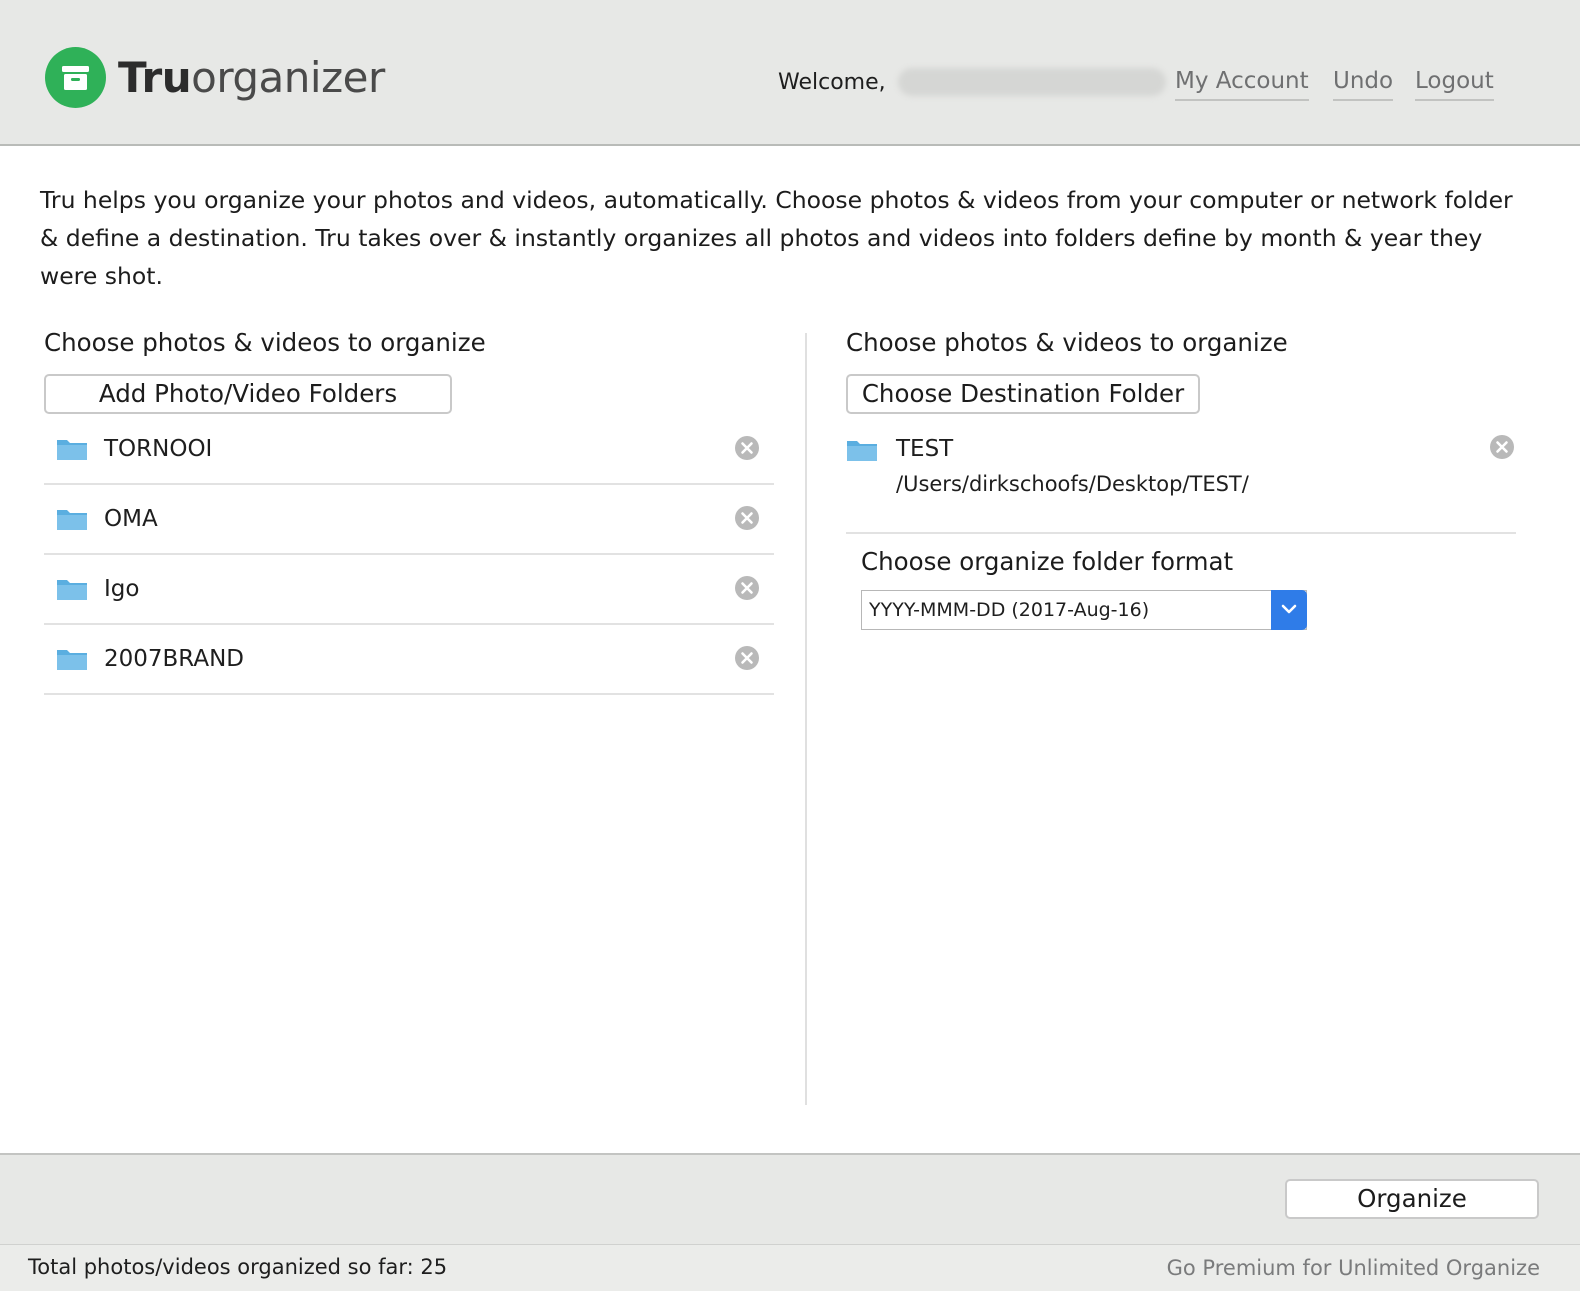 The height and width of the screenshot is (1291, 1580). I want to click on app-logo-text: Truorganizer, so click(251, 78).